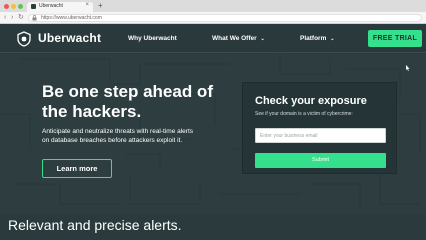  Describe the element at coordinates (77, 168) in the screenshot. I see `learn-more-button: Learn more` at that location.